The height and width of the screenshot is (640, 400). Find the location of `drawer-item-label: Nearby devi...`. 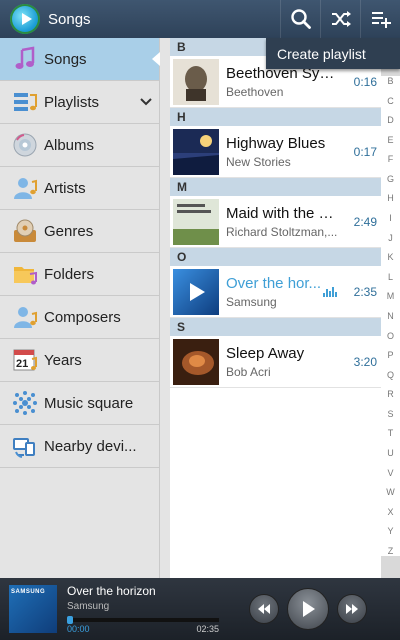

drawer-item-label: Nearby devi... is located at coordinates (90, 446).